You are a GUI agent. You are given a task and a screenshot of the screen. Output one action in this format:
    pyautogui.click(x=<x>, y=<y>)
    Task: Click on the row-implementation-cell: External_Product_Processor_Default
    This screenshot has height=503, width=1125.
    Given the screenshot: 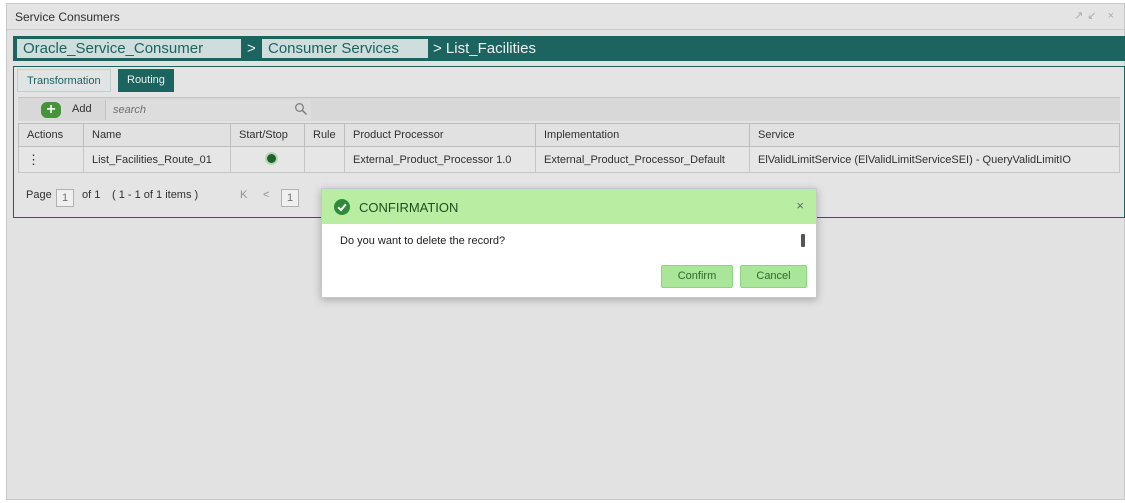 What is the action you would take?
    pyautogui.click(x=642, y=159)
    